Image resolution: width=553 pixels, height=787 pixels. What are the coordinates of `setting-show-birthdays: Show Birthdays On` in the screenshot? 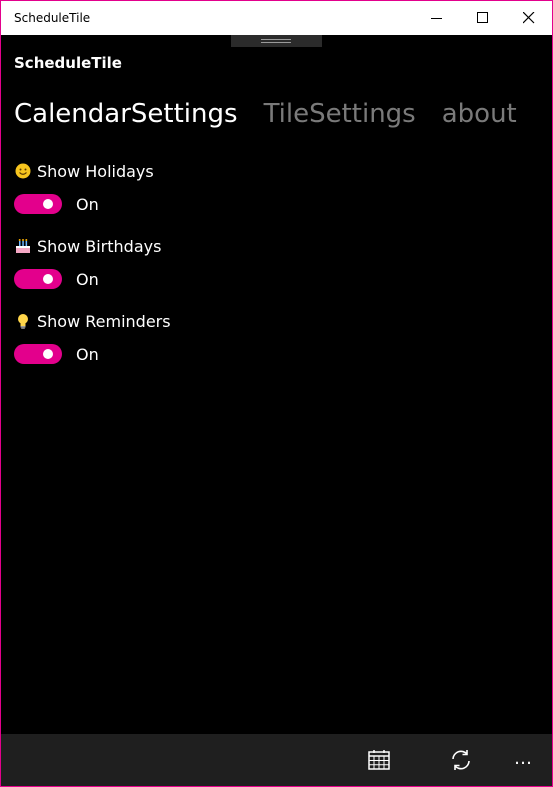 It's located at (87, 262).